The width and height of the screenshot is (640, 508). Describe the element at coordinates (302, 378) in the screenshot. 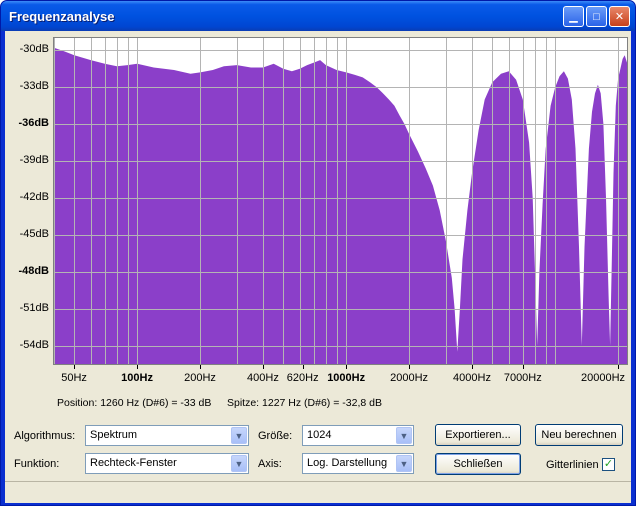

I see `x-tick-label: 620Hz` at that location.